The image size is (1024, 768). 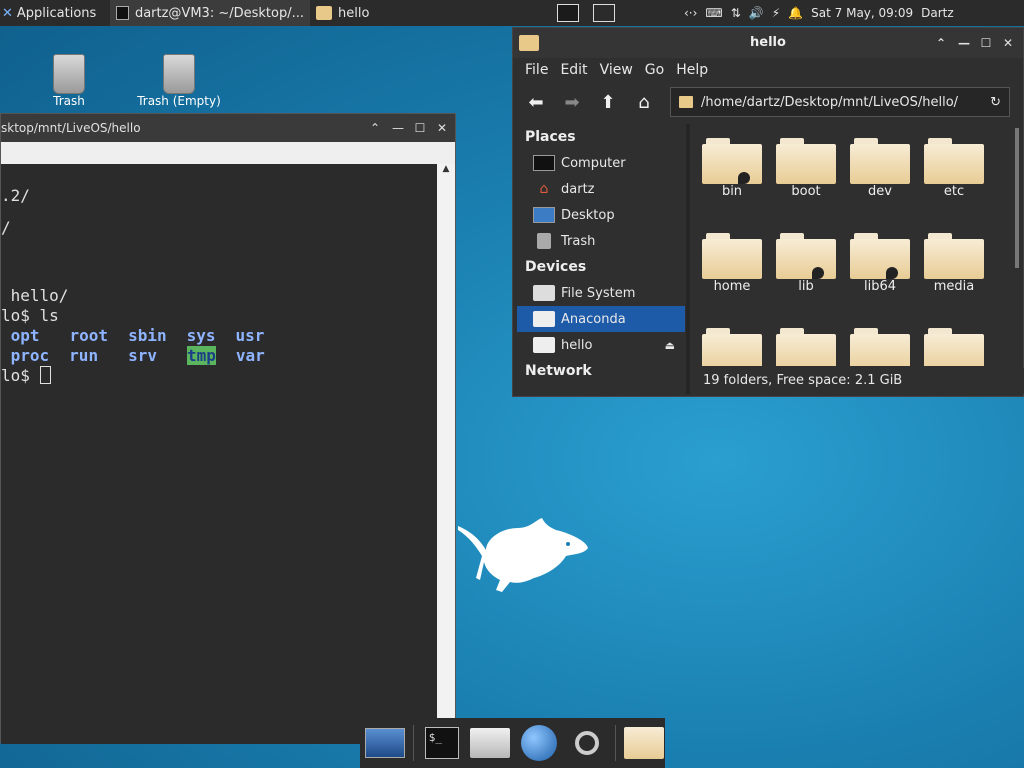 I want to click on scroll-up-icon: ▲, so click(x=446, y=169).